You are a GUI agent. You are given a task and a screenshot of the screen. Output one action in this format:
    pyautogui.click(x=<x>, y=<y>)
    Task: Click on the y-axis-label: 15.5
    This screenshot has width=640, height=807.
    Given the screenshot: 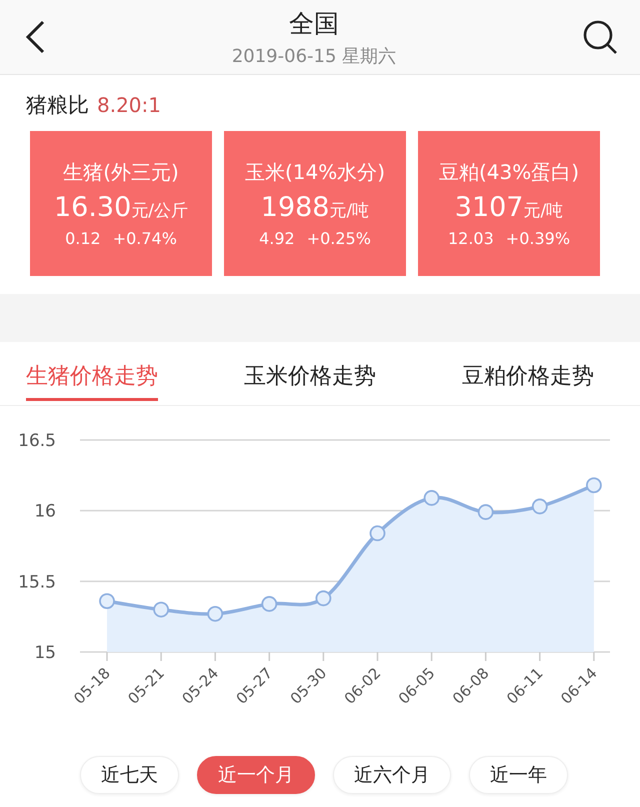 What is the action you would take?
    pyautogui.click(x=37, y=582)
    